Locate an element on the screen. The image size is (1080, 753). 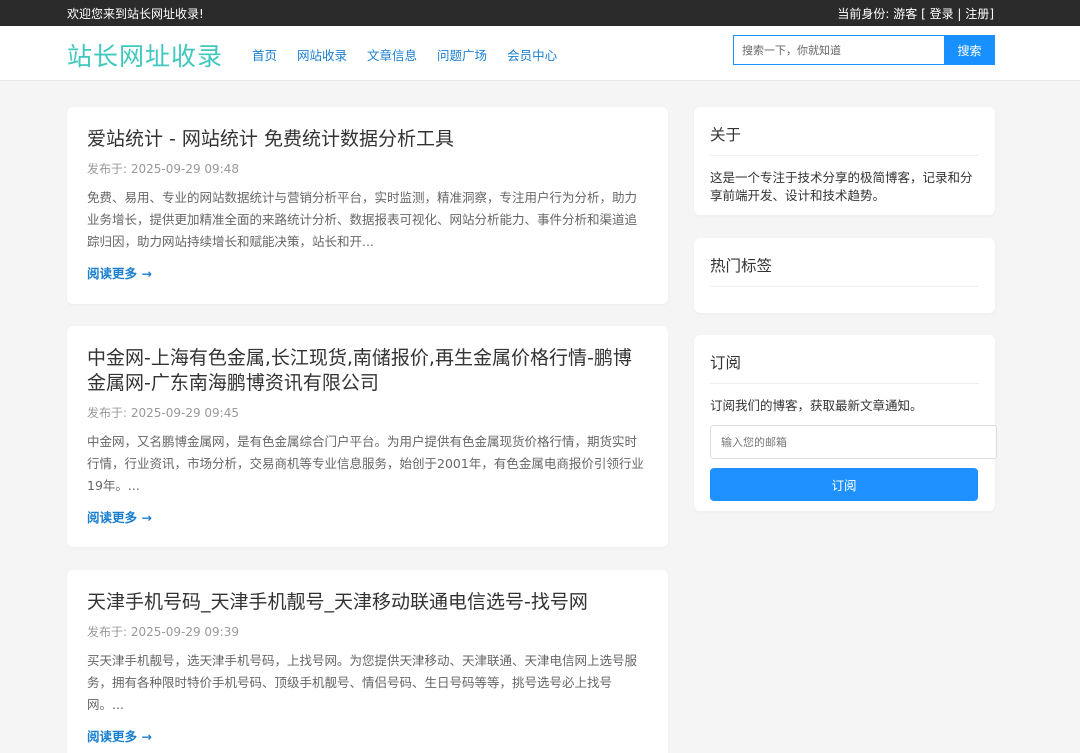
post-date: 发布于: 2025-09-29 09:48 is located at coordinates (163, 169).